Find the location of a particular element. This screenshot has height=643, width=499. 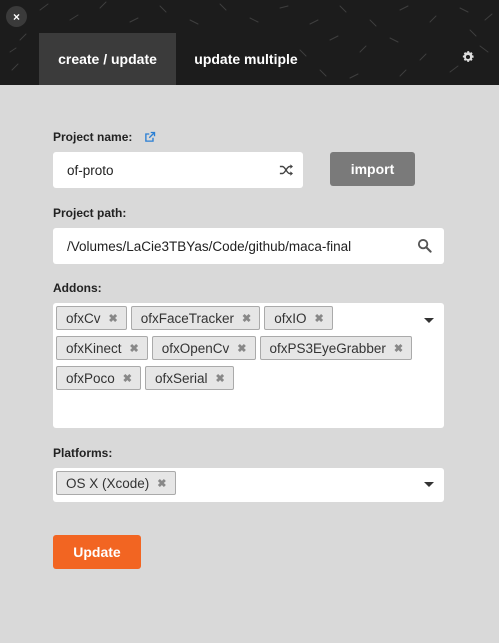

app-header: × create / update update multiple is located at coordinates (249, 42).